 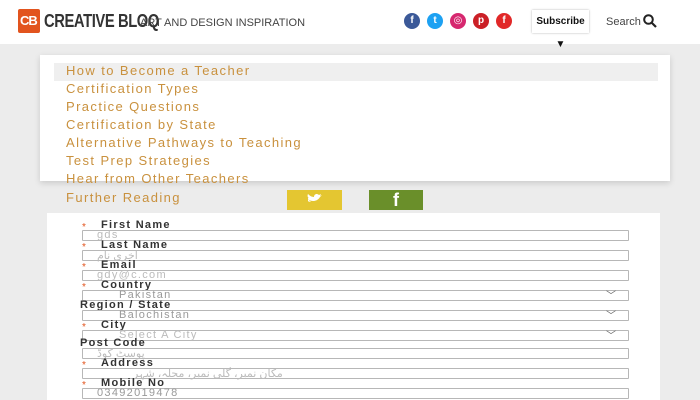 What do you see at coordinates (123, 197) in the screenshot?
I see `further-reading-link: Further Reading` at bounding box center [123, 197].